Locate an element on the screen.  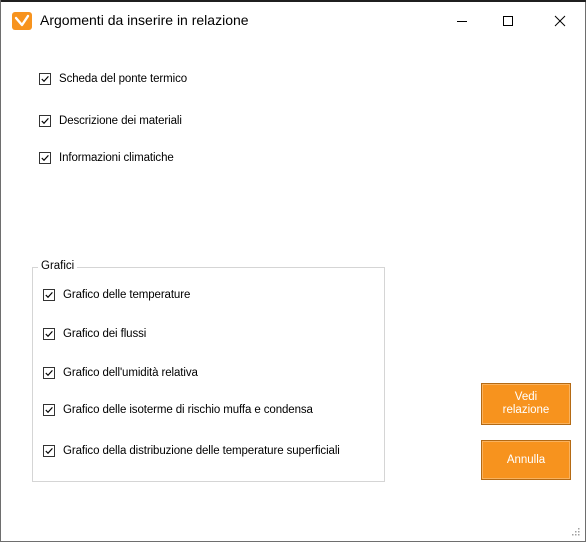
maximize-button is located at coordinates (508, 21).